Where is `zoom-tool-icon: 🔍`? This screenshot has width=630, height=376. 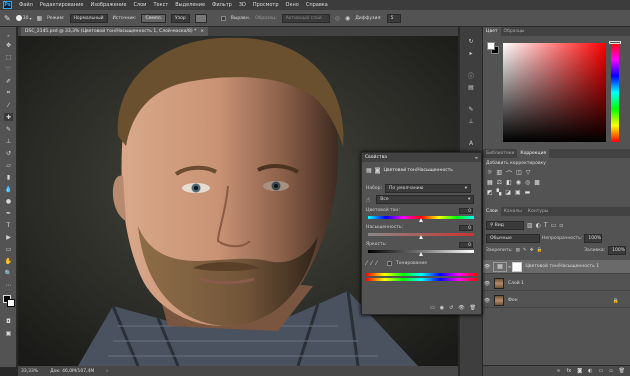
zoom-tool-icon: 🔍 is located at coordinates (8, 273).